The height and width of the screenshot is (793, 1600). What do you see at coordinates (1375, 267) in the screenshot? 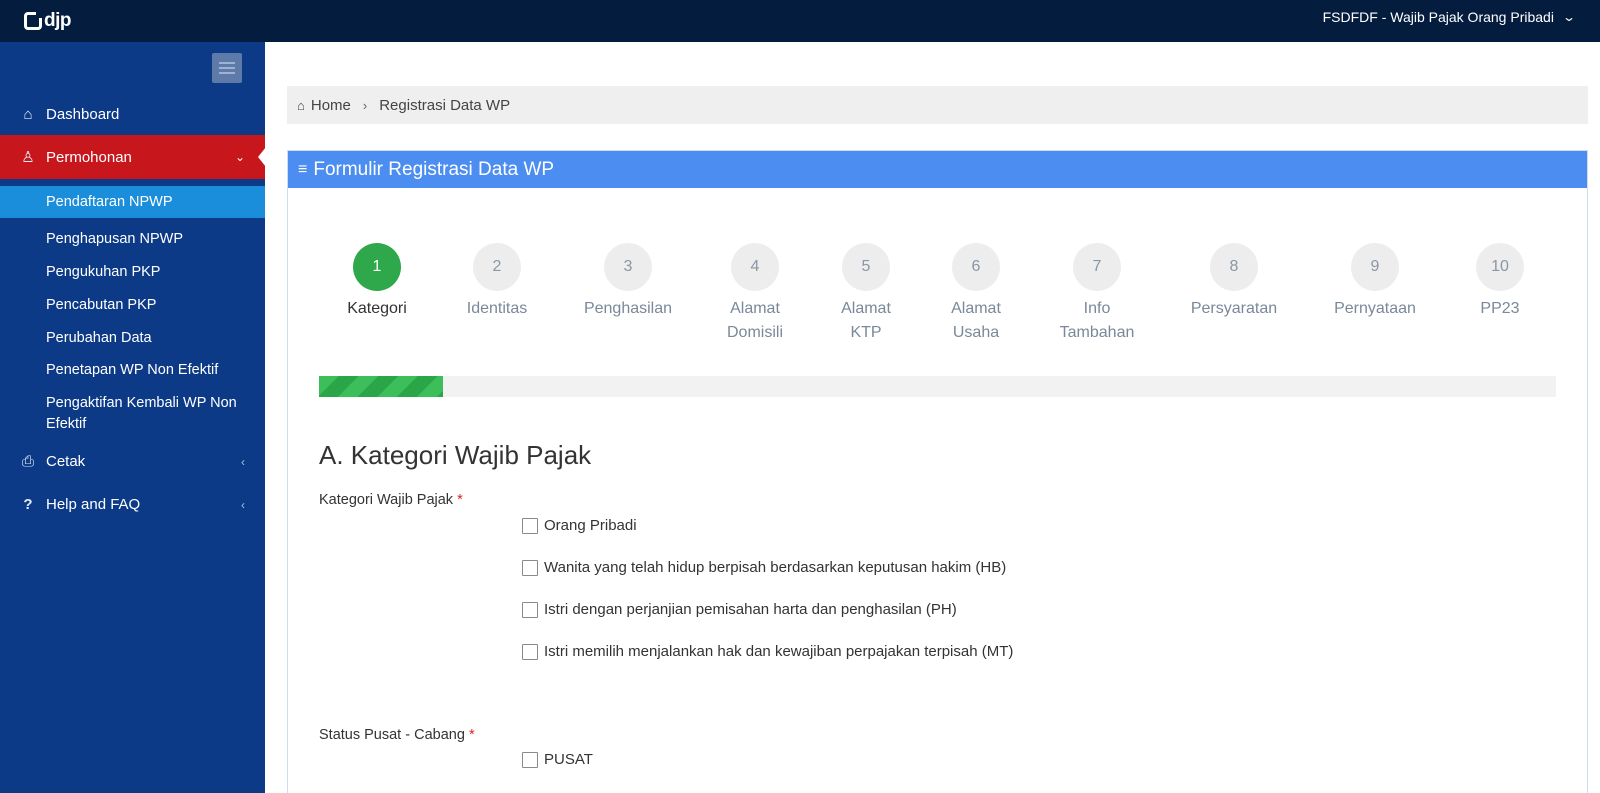
I see `step-number: 9` at bounding box center [1375, 267].